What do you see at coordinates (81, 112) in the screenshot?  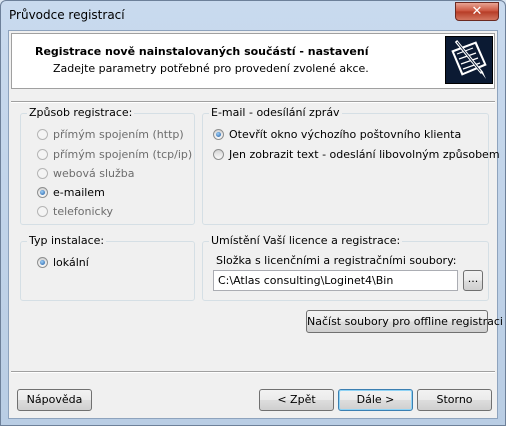 I see `registration-method-label: Způsob registrace:` at bounding box center [81, 112].